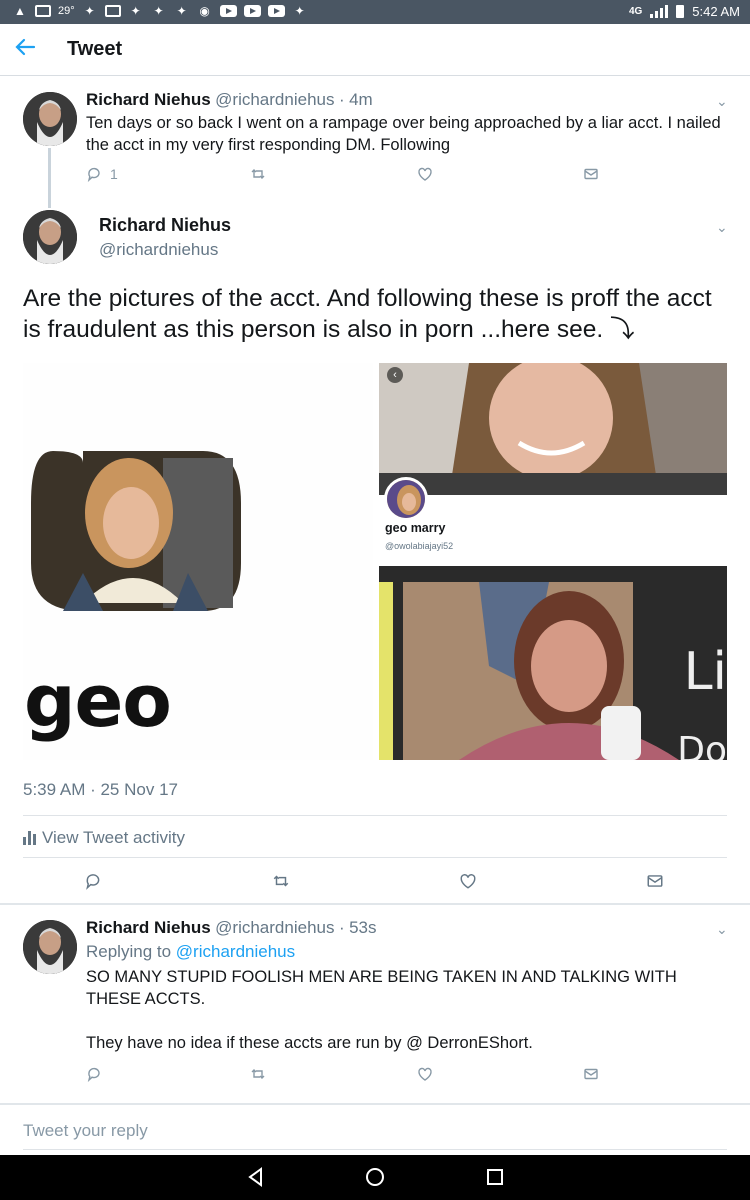 This screenshot has width=750, height=1200. What do you see at coordinates (363, 927) in the screenshot?
I see `tweet-time: 53s` at bounding box center [363, 927].